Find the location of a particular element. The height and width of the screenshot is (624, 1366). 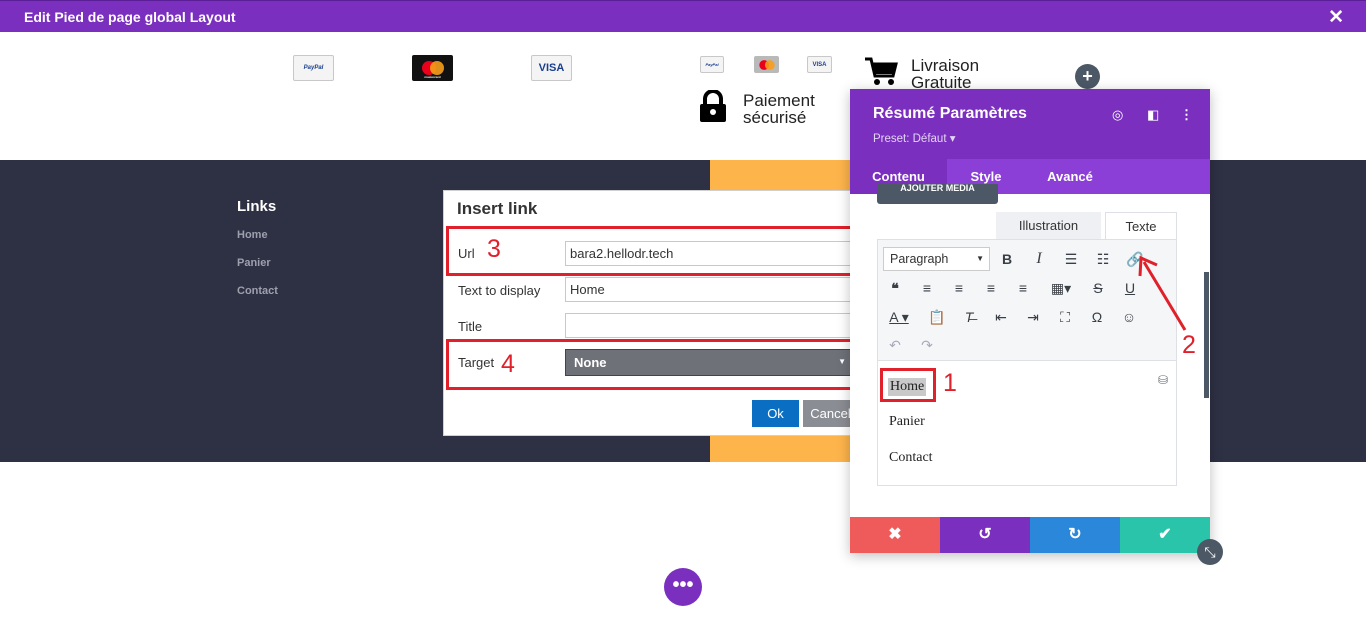

visa-logo-small: VISA is located at coordinates (819, 64).